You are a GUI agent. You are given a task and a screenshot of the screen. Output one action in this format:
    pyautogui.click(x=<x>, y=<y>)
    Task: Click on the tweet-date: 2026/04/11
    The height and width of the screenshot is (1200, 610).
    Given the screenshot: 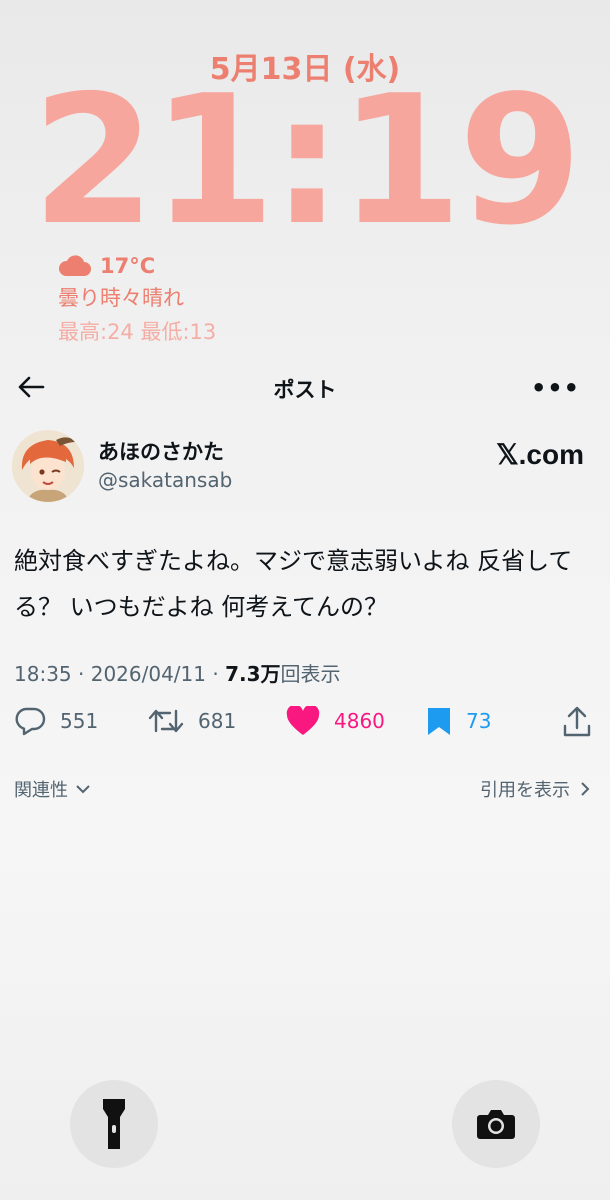 What is the action you would take?
    pyautogui.click(x=148, y=674)
    